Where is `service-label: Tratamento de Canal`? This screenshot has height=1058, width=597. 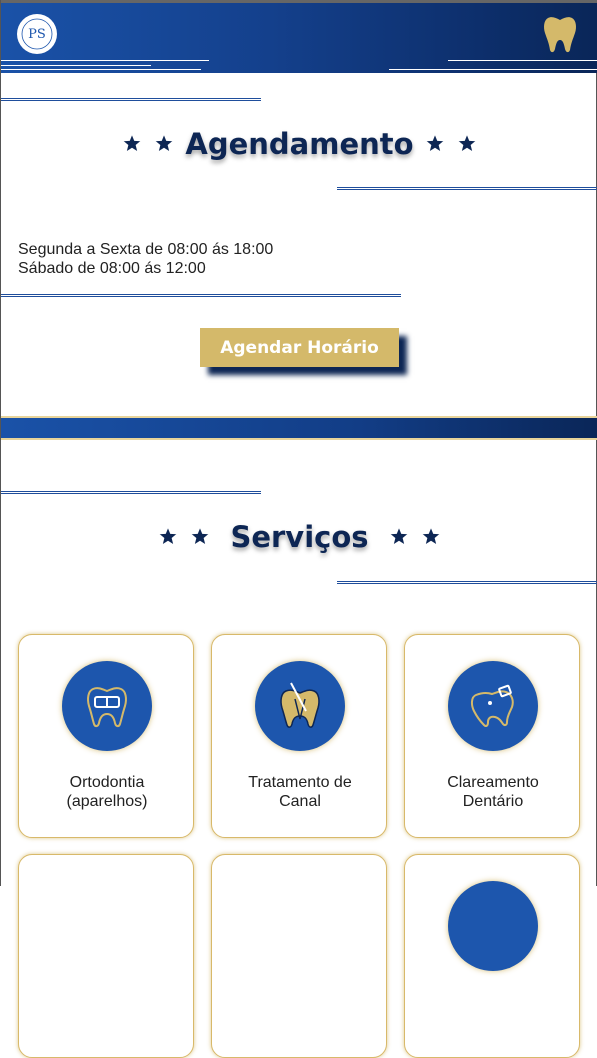
service-label: Tratamento de Canal is located at coordinates (300, 792).